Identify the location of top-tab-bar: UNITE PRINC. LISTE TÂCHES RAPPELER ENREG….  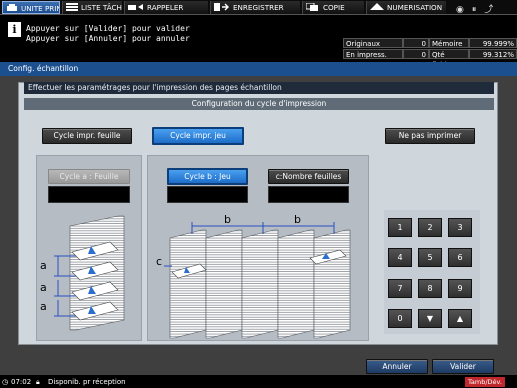
(258, 7).